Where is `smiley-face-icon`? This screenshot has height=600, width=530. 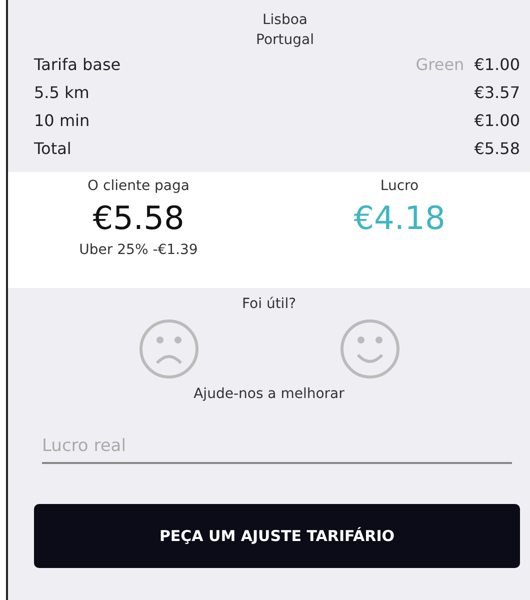
smiley-face-icon is located at coordinates (369, 349).